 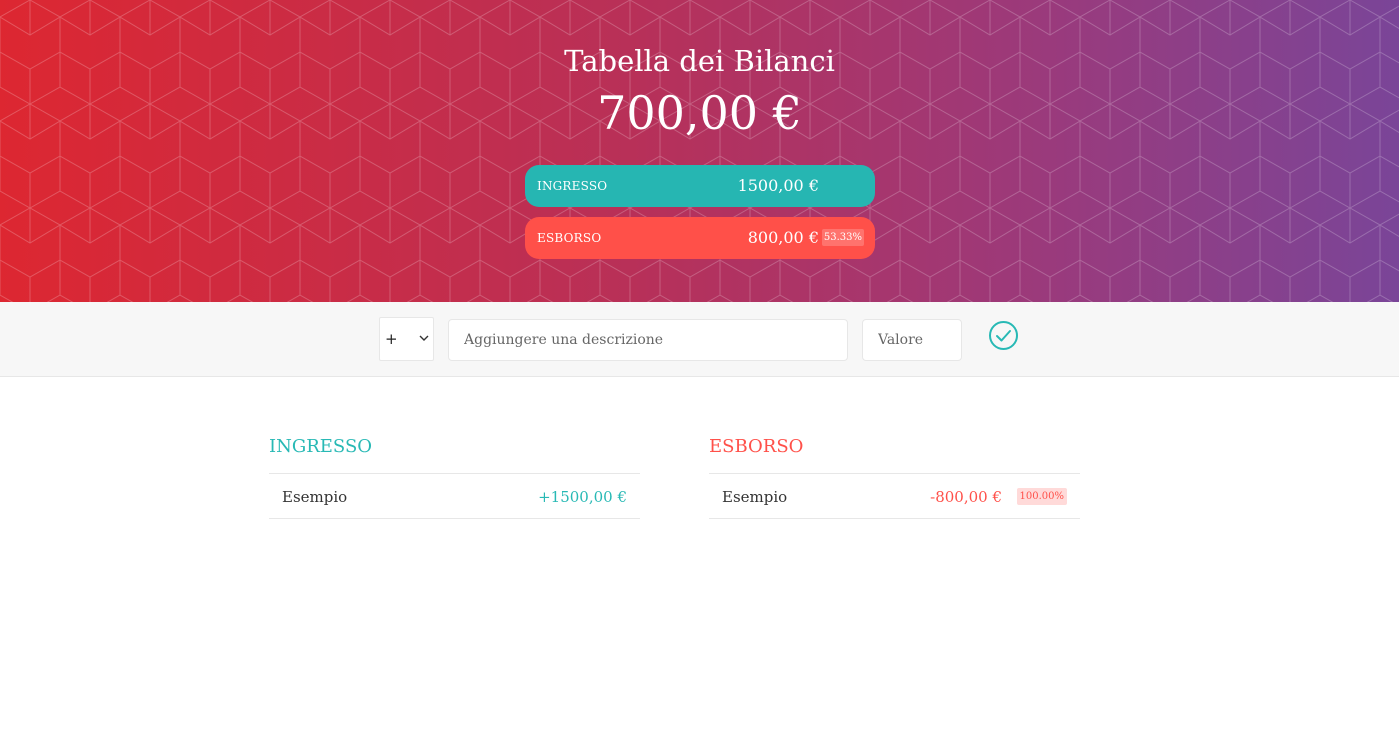 I want to click on add-entry-bar: +, so click(x=699, y=339).